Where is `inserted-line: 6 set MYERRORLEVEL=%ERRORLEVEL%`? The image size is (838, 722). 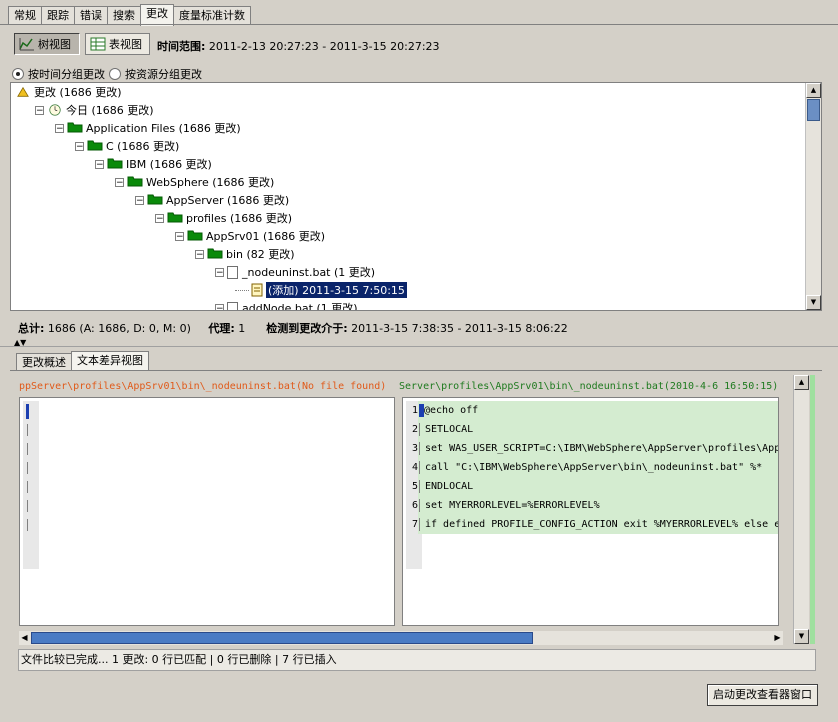
inserted-line: 6 set MYERRORLEVEL=%ERRORLEVEL% is located at coordinates (592, 505).